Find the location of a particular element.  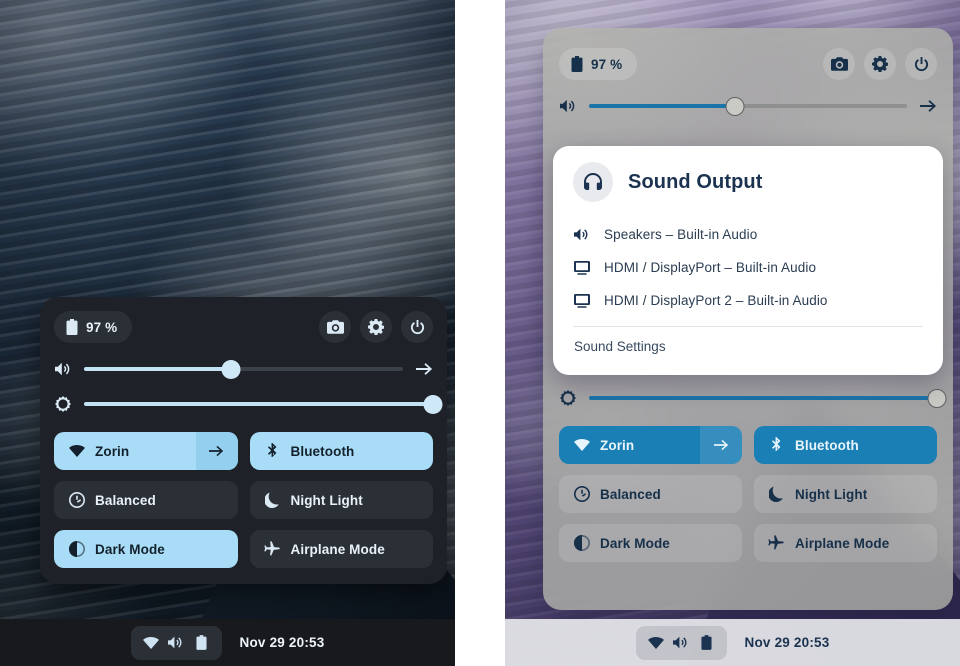

speaker-icon is located at coordinates (582, 234).